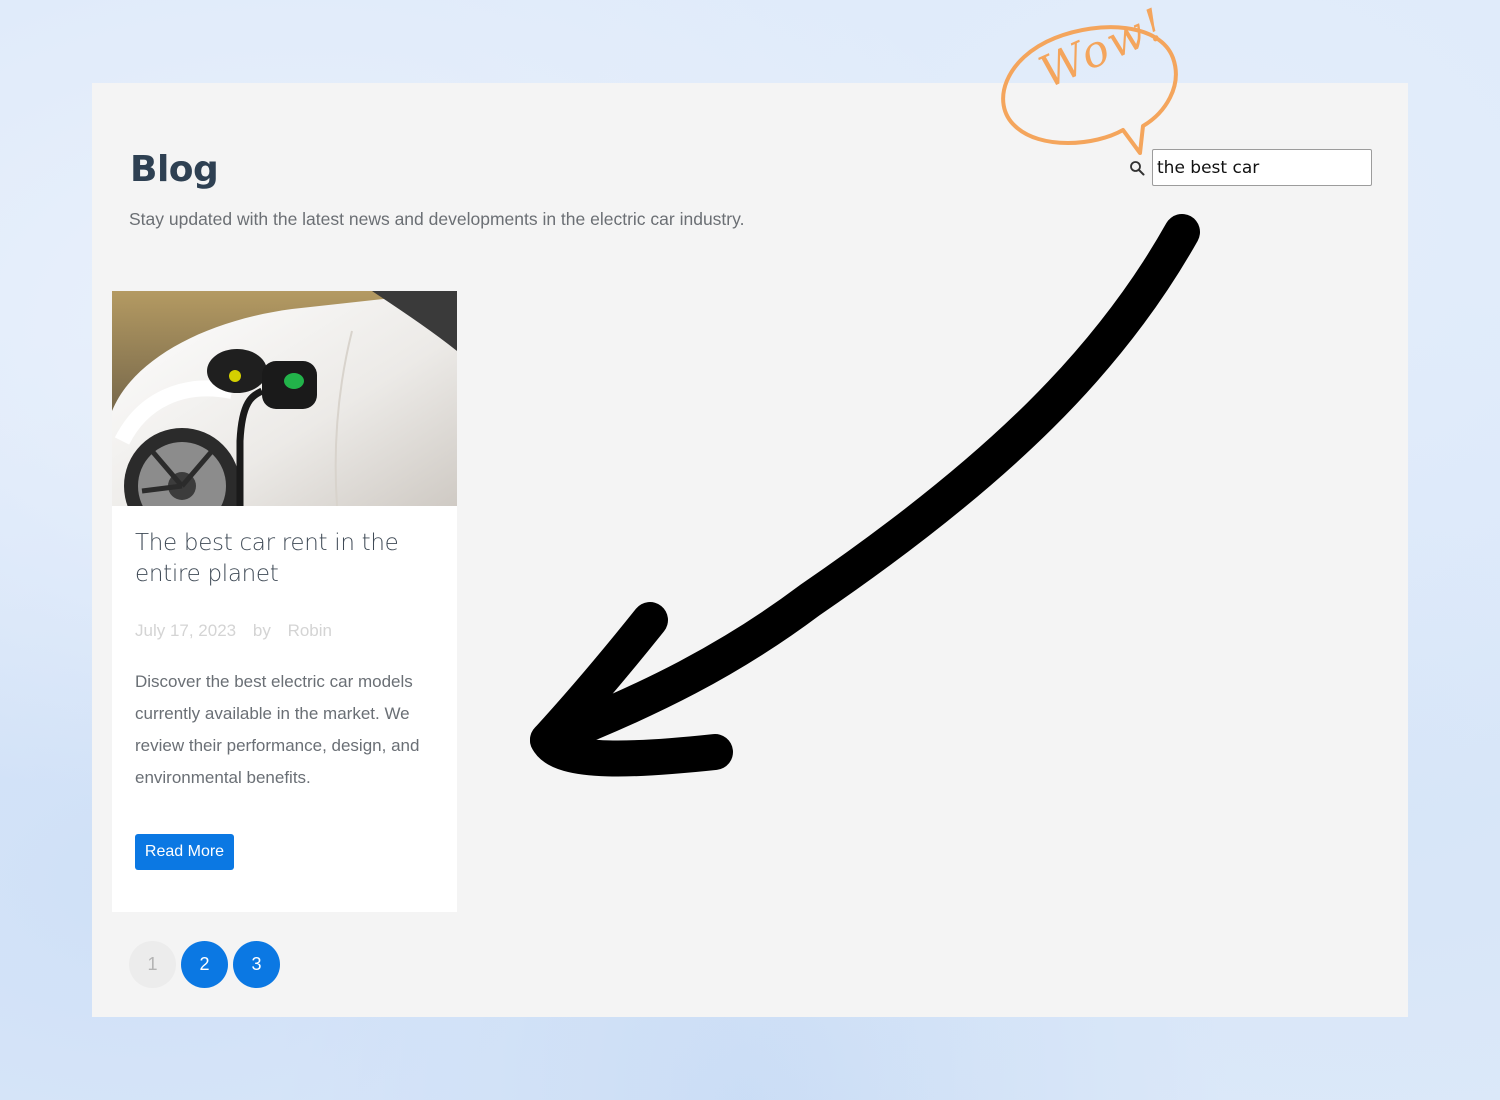 This screenshot has height=1100, width=1500. I want to click on page-button-3: 3, so click(256, 964).